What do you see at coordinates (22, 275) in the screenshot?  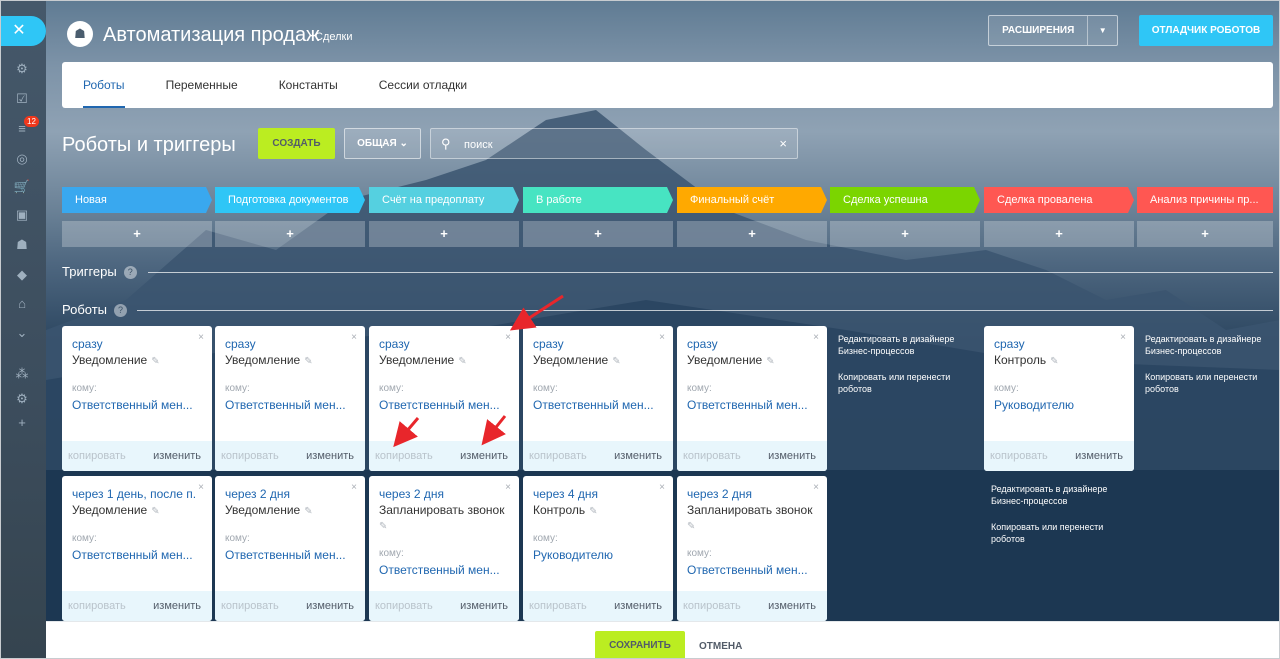 I see `box-icon: ◆` at bounding box center [22, 275].